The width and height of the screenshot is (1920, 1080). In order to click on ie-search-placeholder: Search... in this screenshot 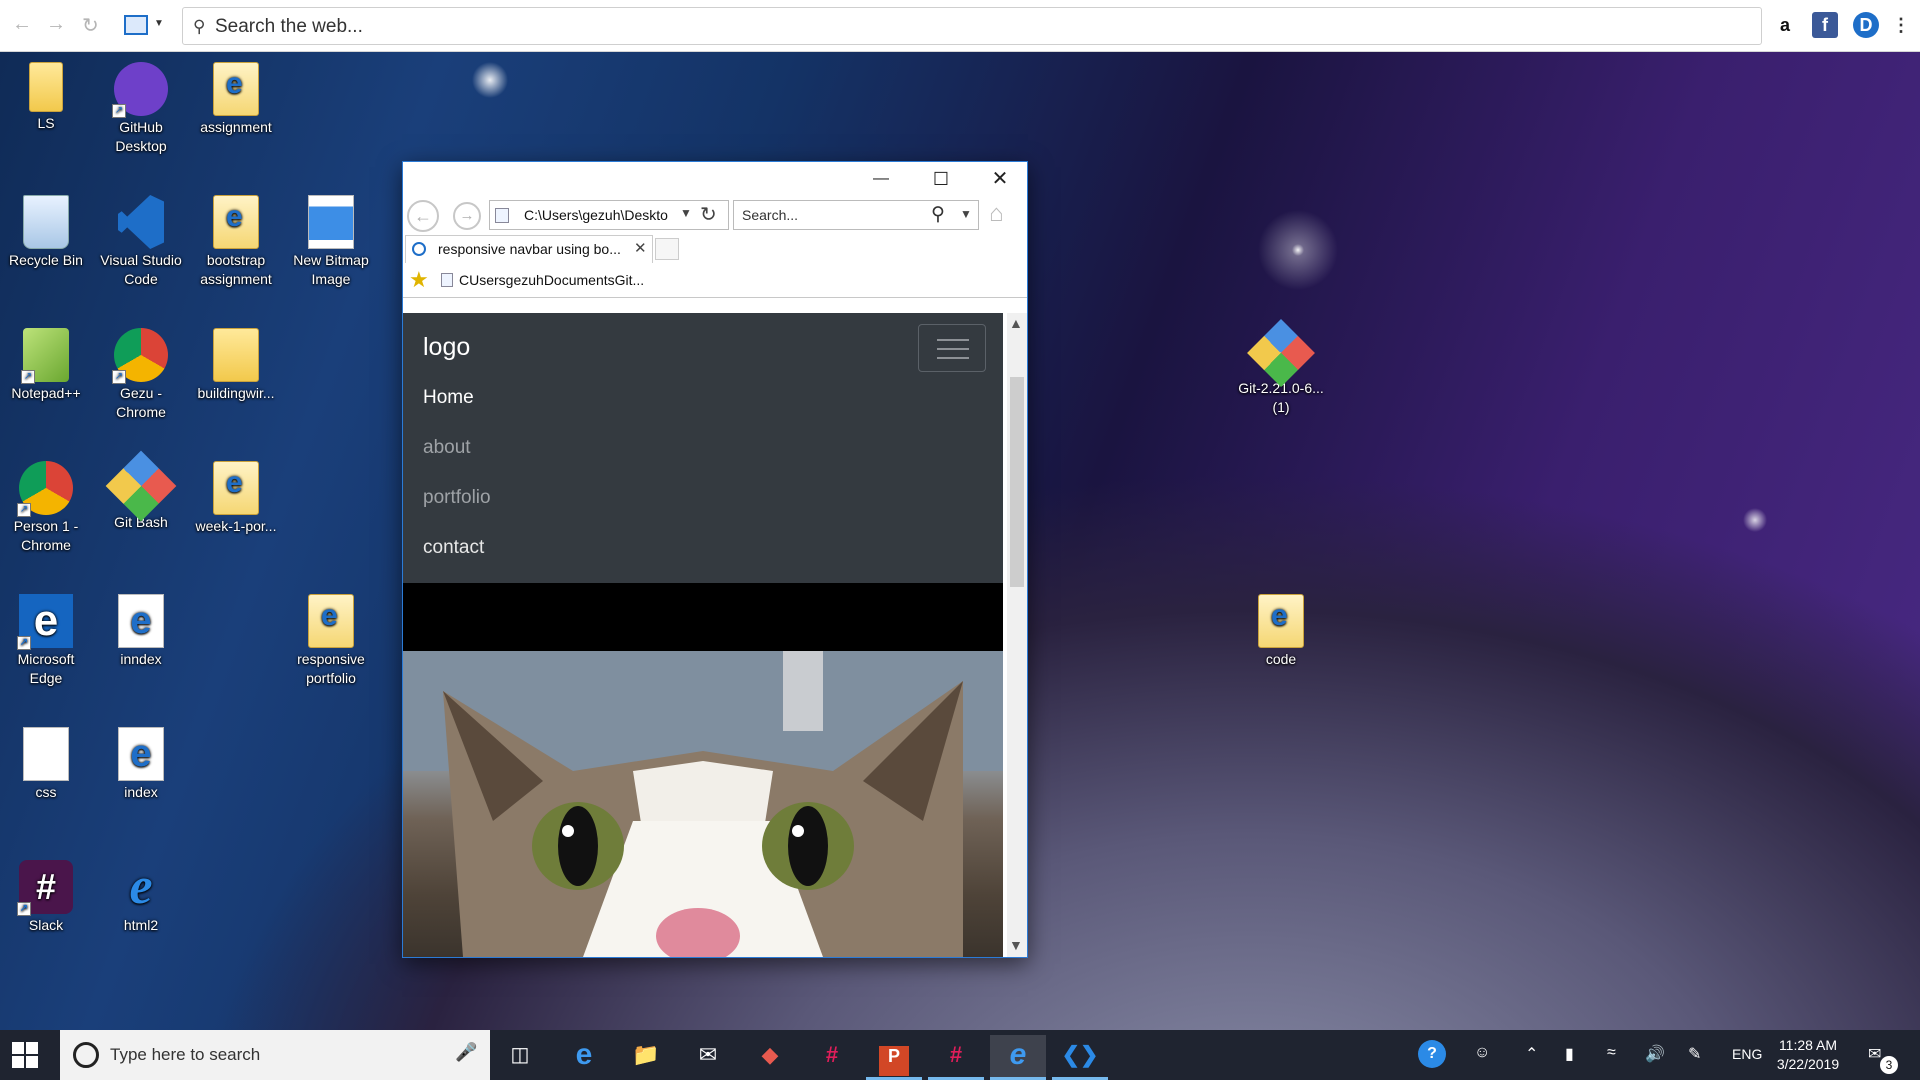, I will do `click(770, 215)`.